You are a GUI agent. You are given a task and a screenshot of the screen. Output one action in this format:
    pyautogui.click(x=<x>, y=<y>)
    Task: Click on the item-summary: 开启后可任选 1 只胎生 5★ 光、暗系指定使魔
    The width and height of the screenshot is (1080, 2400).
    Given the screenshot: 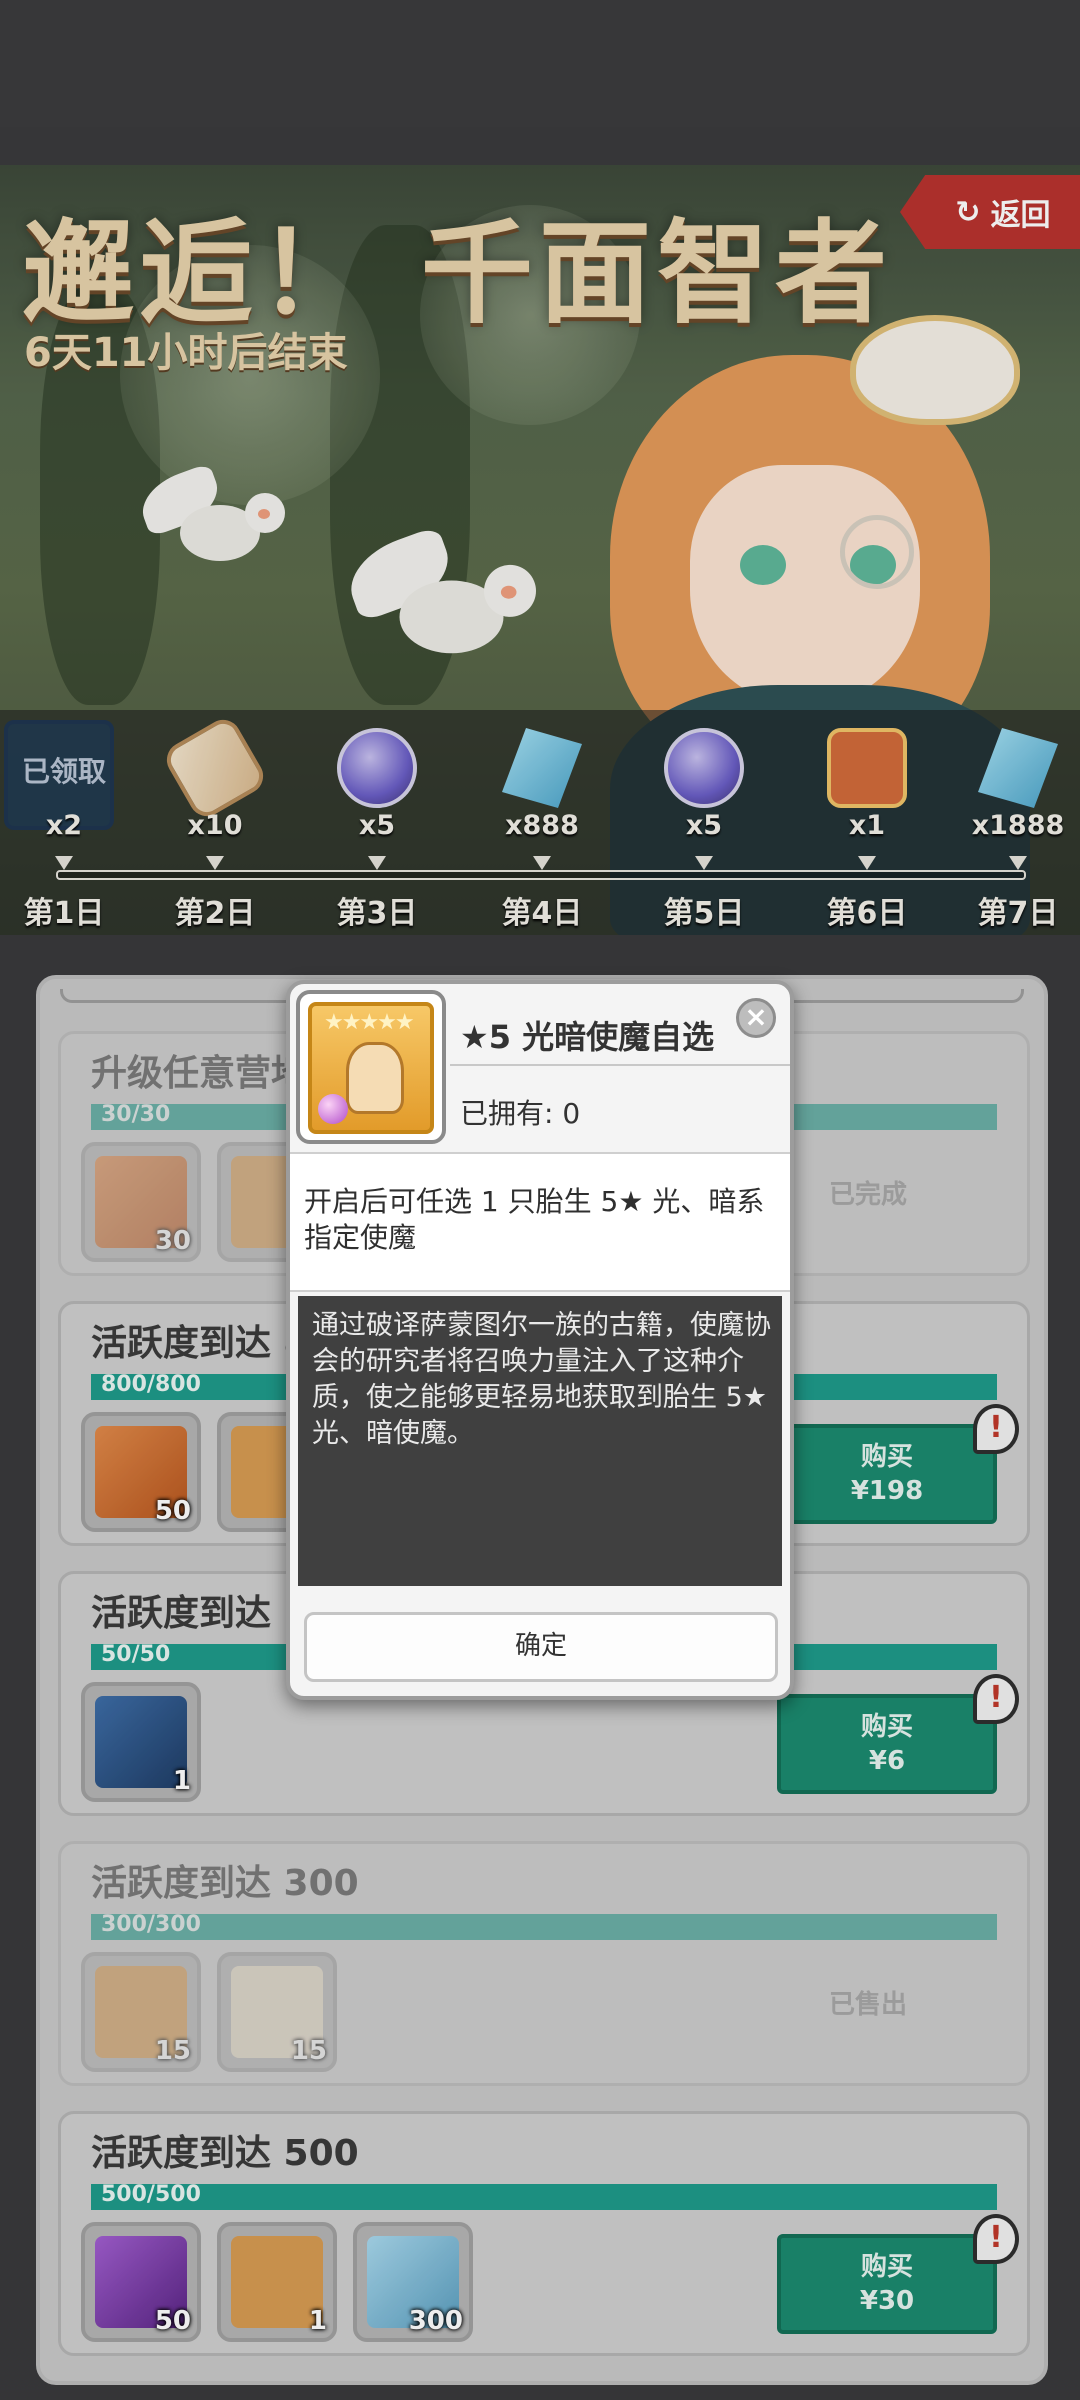 What is the action you would take?
    pyautogui.click(x=534, y=1219)
    